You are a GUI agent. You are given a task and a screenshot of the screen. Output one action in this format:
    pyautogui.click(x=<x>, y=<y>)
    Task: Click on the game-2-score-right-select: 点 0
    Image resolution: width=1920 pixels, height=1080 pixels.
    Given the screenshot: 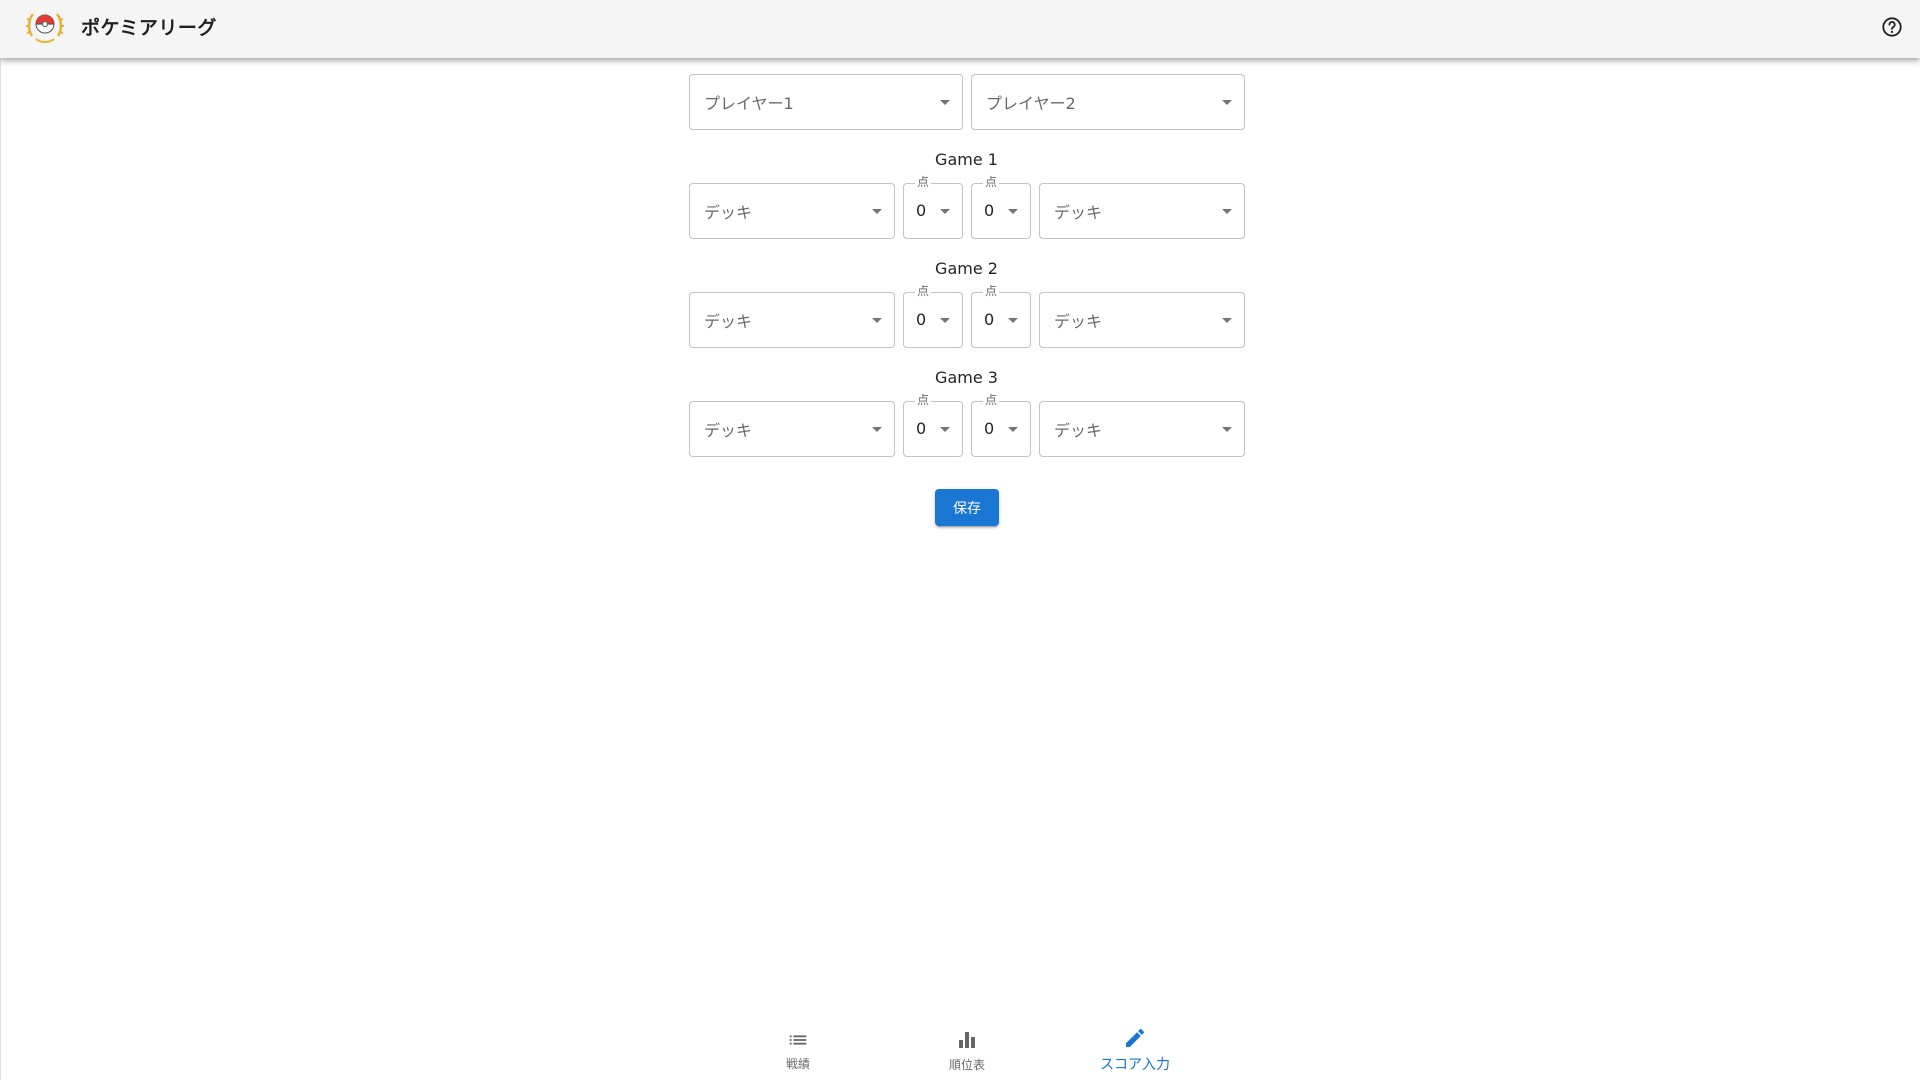 What is the action you would take?
    pyautogui.click(x=1001, y=316)
    